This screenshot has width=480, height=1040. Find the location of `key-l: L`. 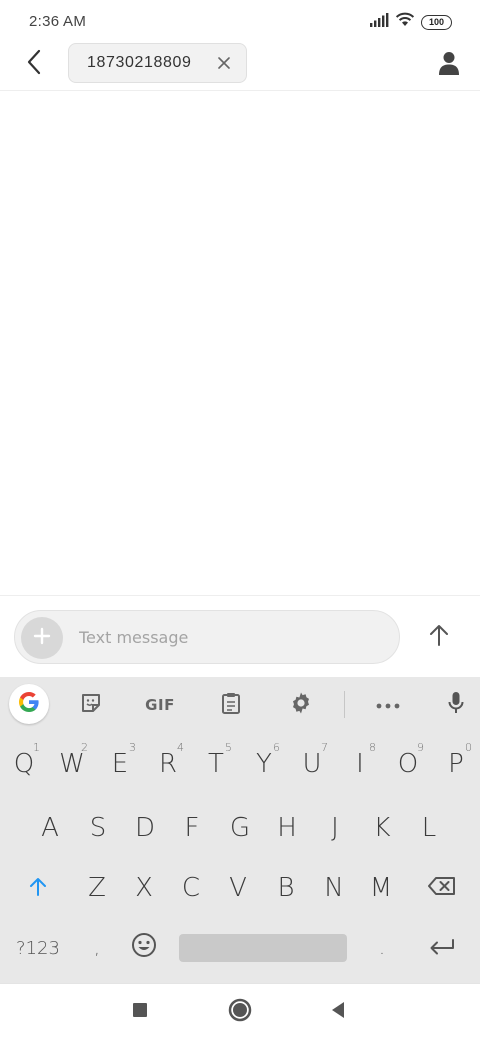

key-l: L is located at coordinates (429, 828).